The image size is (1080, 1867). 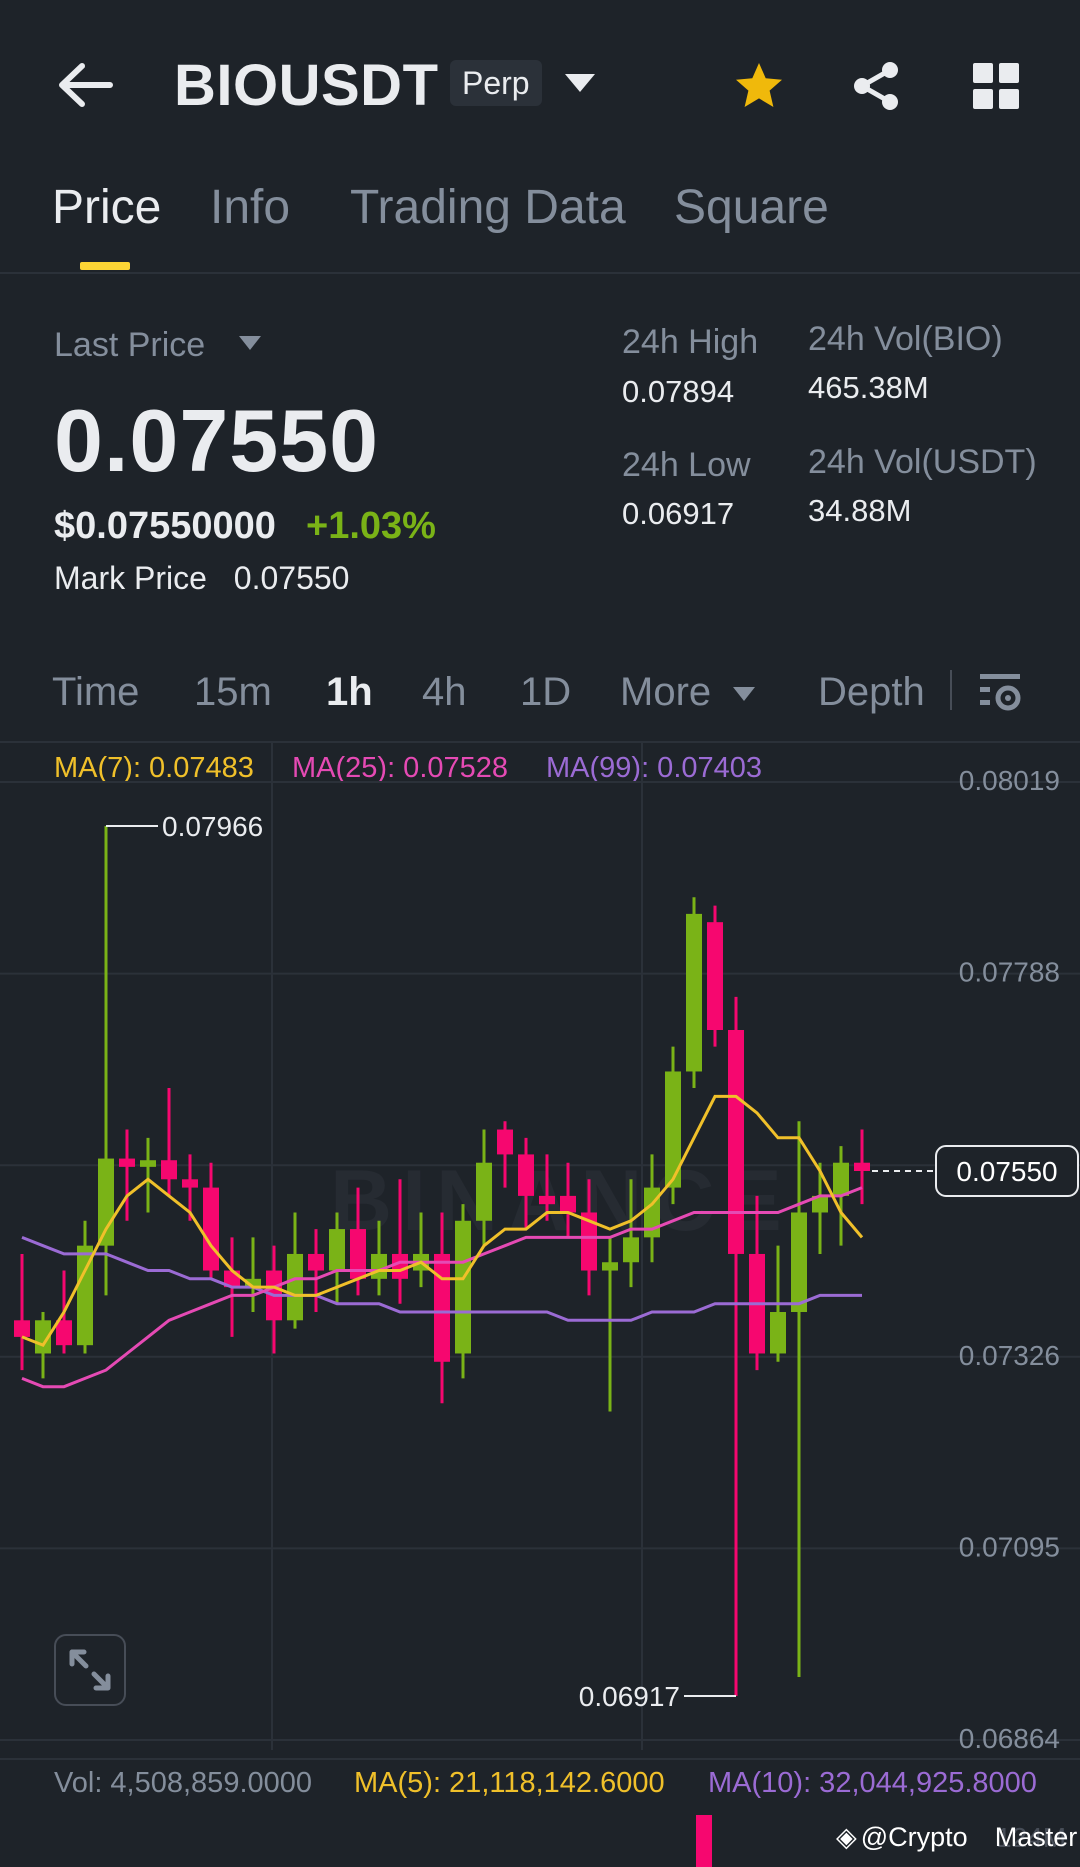 What do you see at coordinates (686, 465) in the screenshot?
I see `low-24h-label: 24h Low` at bounding box center [686, 465].